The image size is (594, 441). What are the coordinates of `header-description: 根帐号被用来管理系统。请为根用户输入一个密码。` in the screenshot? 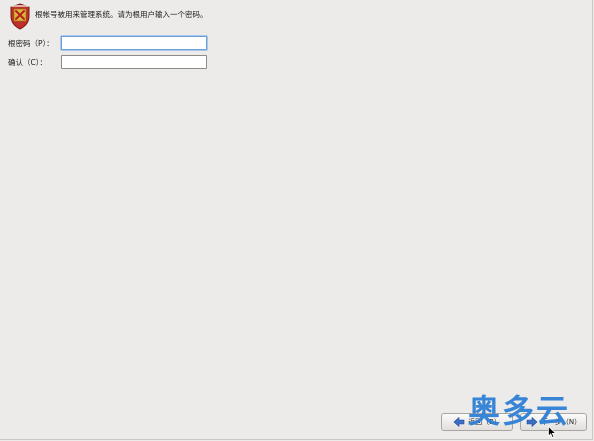 It's located at (121, 14).